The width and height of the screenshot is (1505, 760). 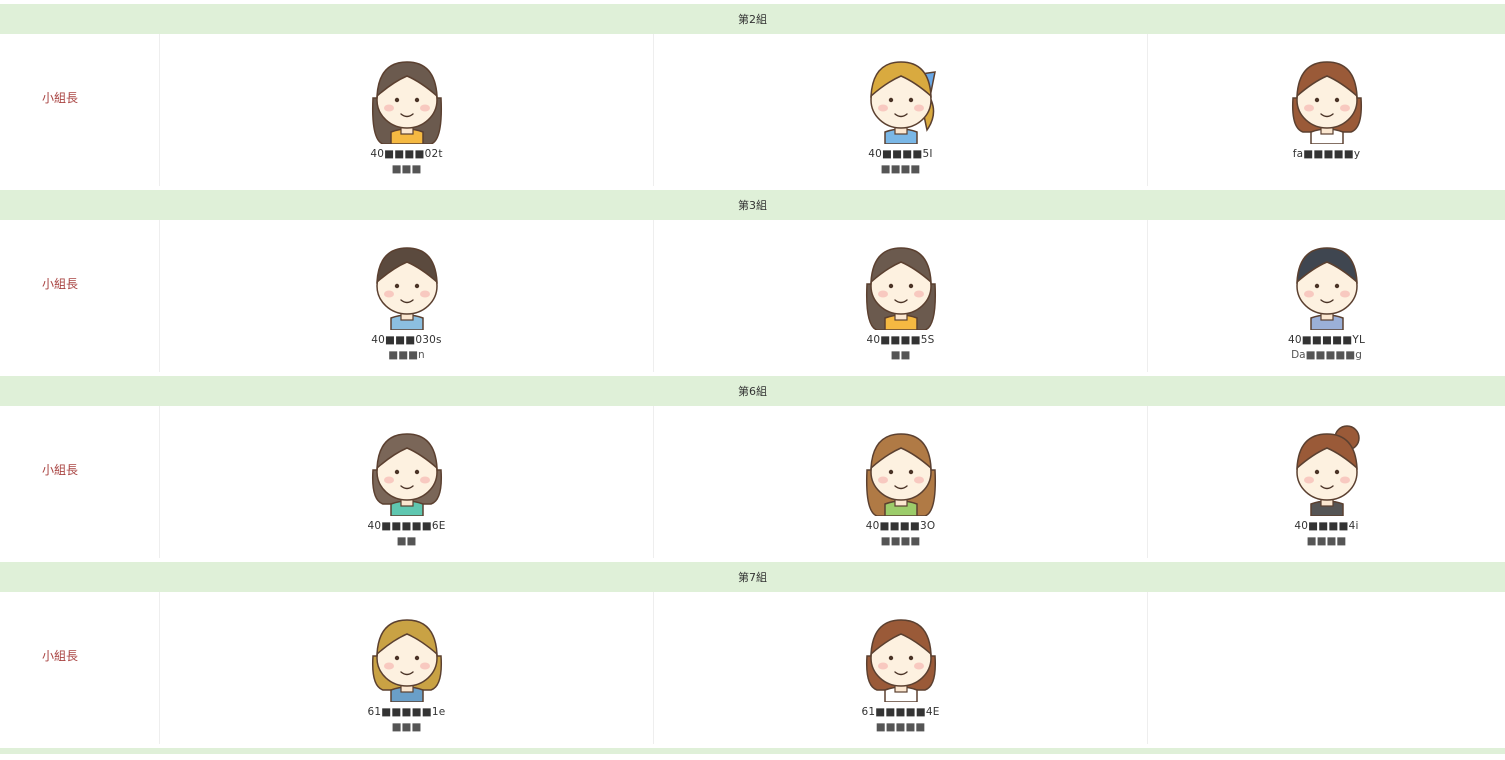 I want to click on member-id: 61■■■■■4E, so click(x=900, y=712).